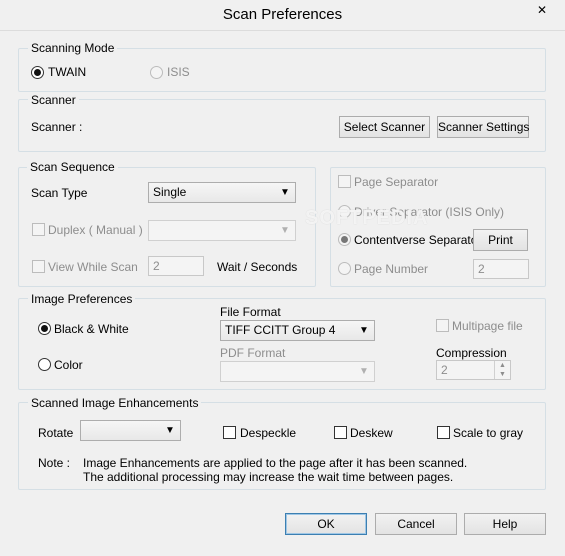 The image size is (565, 556). What do you see at coordinates (443, 432) in the screenshot?
I see `scale-to-gray-checkbox` at bounding box center [443, 432].